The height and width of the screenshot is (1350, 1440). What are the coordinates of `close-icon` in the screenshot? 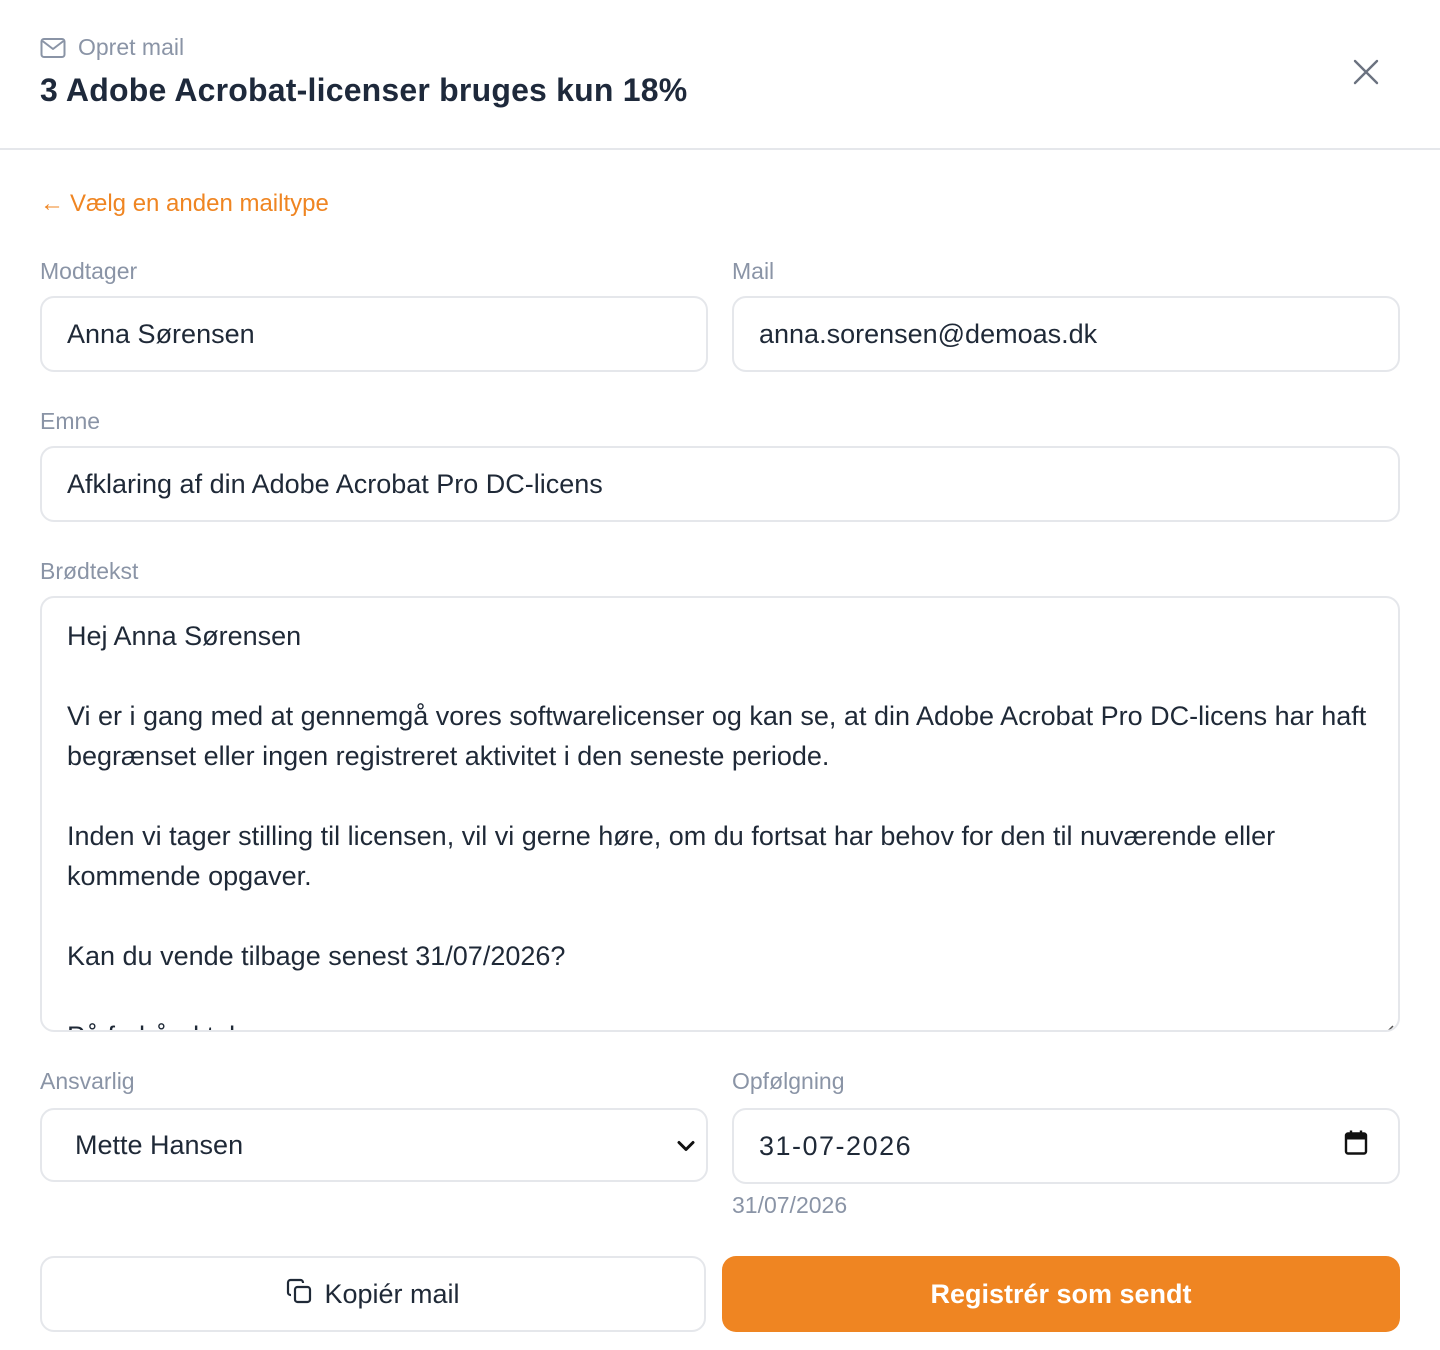 It's located at (1366, 74).